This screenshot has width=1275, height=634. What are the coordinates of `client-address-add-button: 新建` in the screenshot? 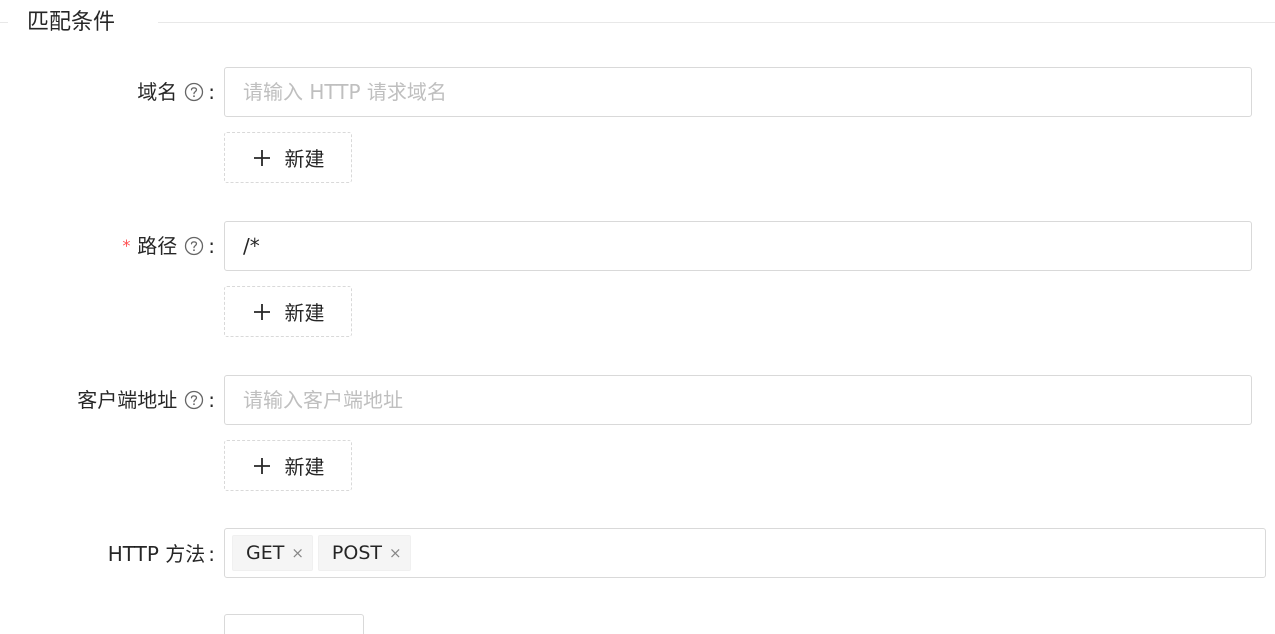 It's located at (288, 465).